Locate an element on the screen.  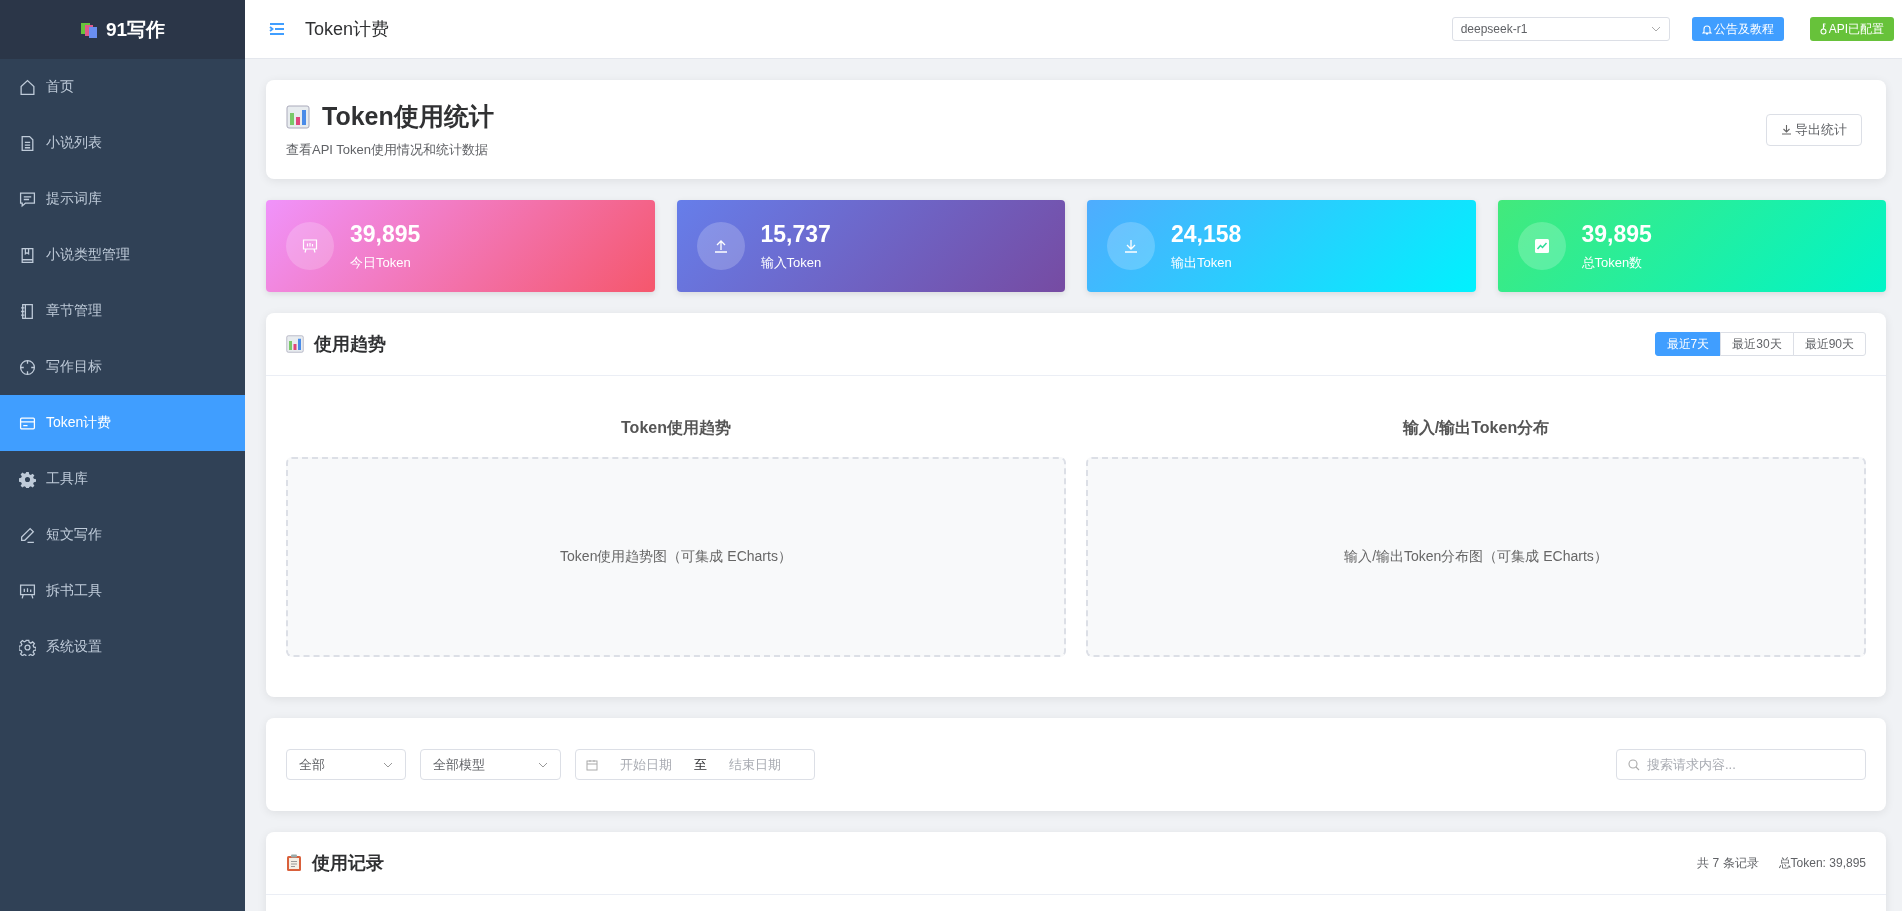
type-select: 全部 is located at coordinates (346, 764).